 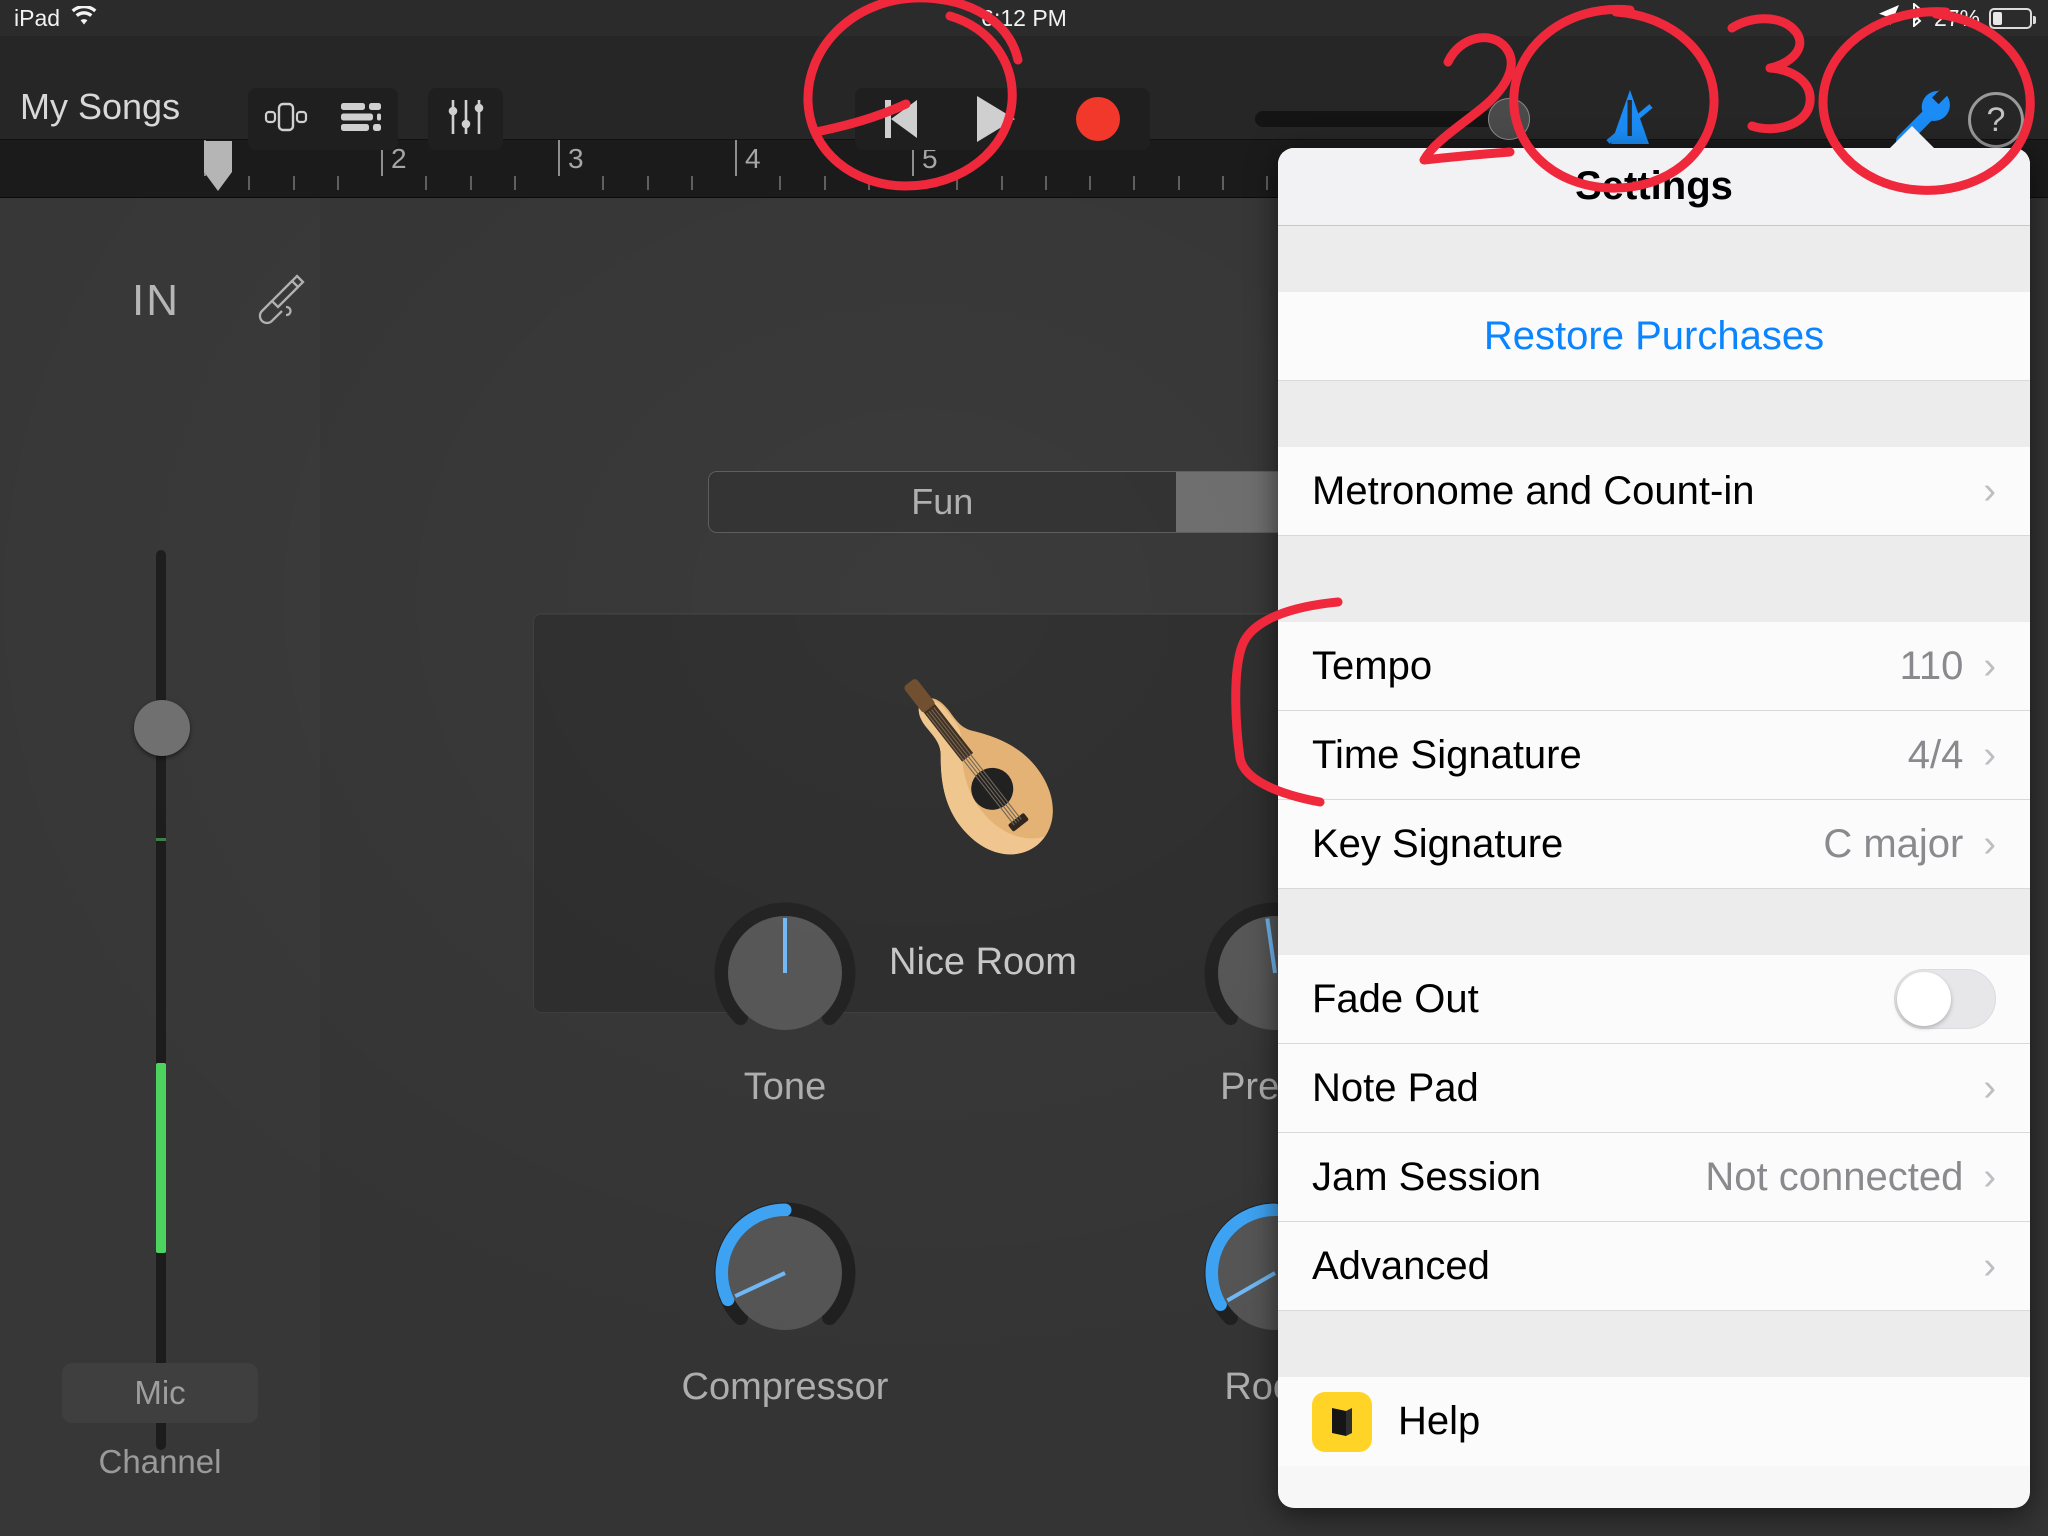 I want to click on input-level-slider, so click(x=161, y=1000).